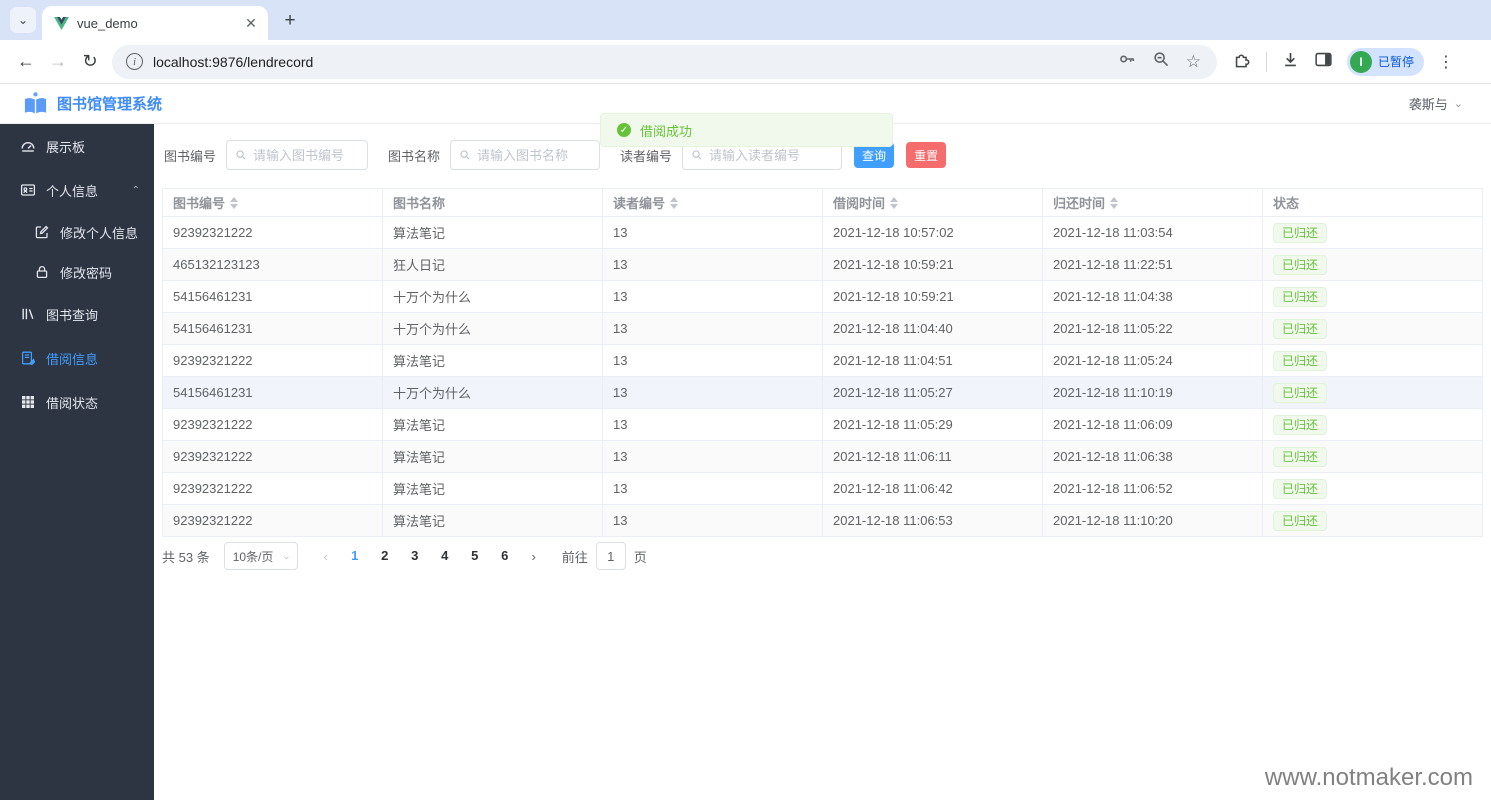 This screenshot has height=800, width=1491. What do you see at coordinates (28, 402) in the screenshot?
I see `grid-icon` at bounding box center [28, 402].